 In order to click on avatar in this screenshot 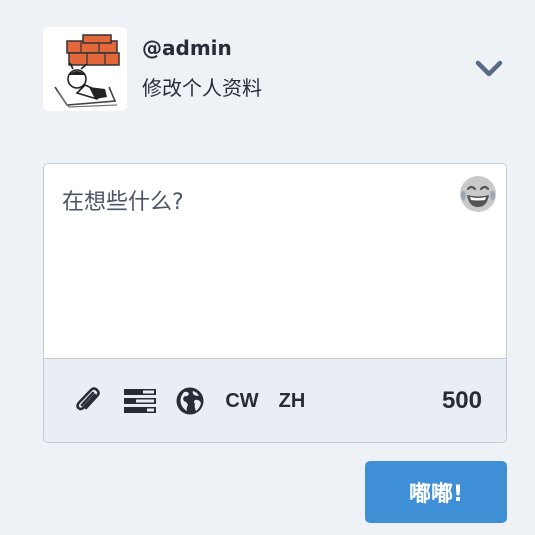, I will do `click(85, 69)`.